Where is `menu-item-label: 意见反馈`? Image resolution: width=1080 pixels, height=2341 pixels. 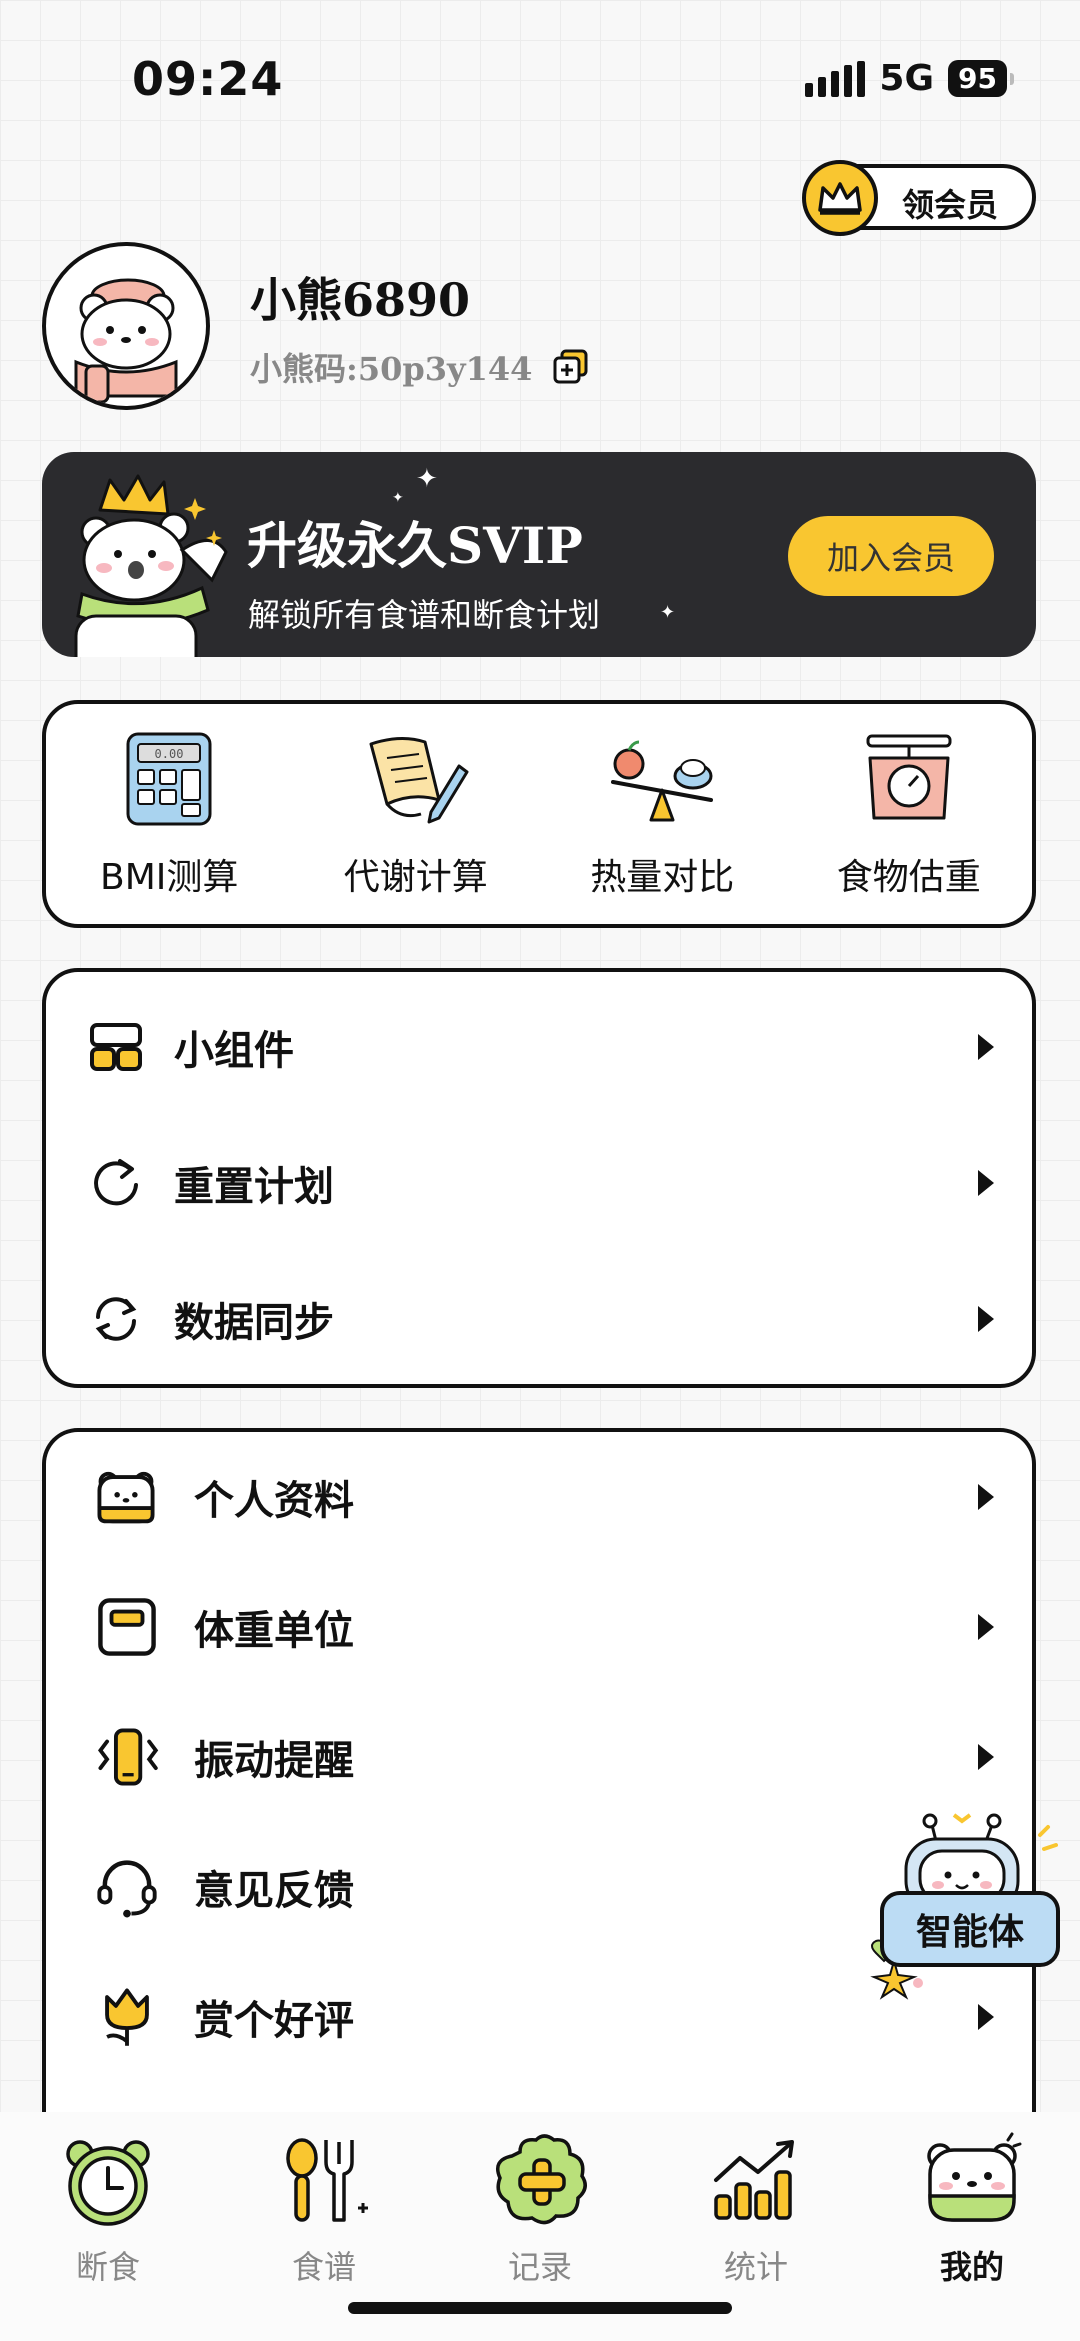
menu-item-label: 意见反馈 is located at coordinates (274, 1890).